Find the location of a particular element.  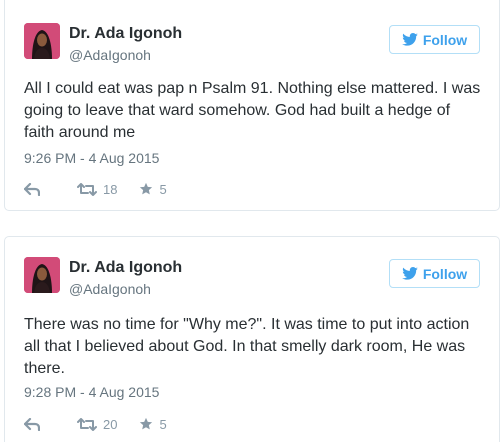

tweet-actions: 20 5 is located at coordinates (95, 424).